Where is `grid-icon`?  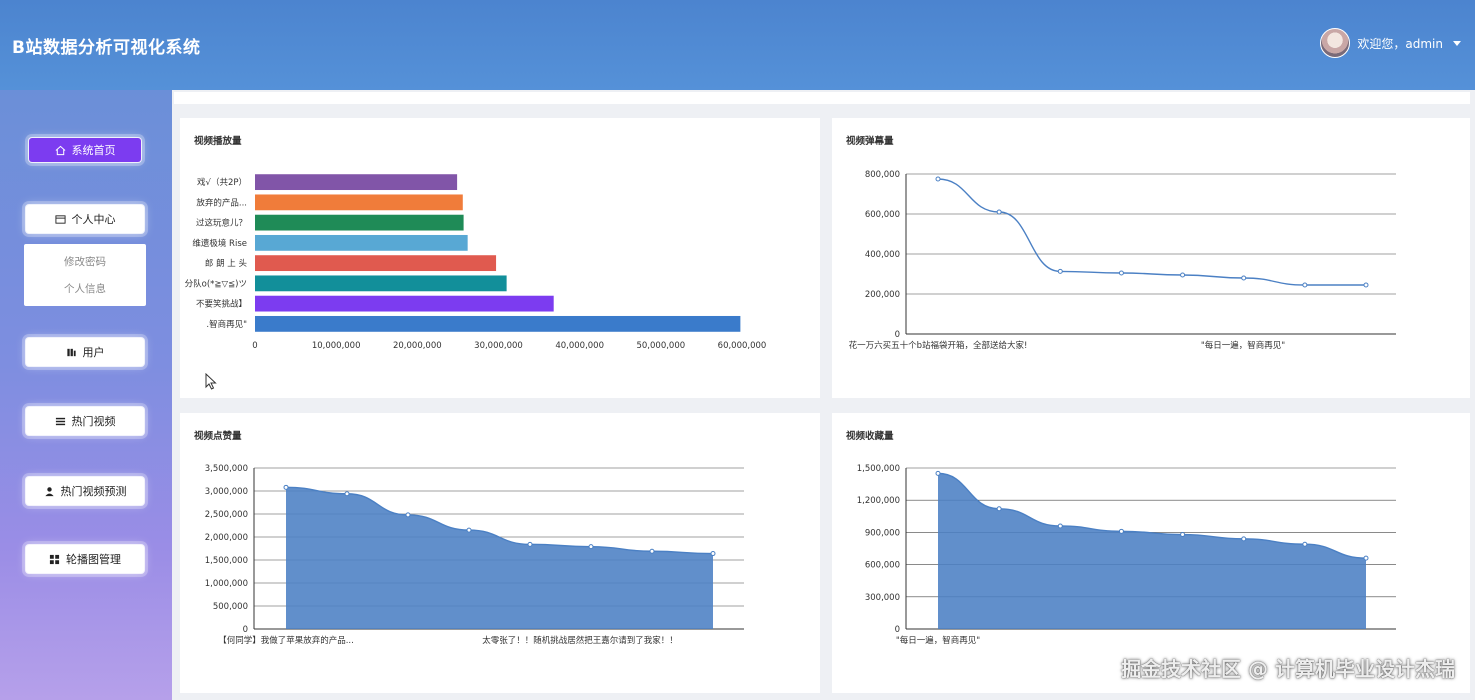 grid-icon is located at coordinates (54, 559).